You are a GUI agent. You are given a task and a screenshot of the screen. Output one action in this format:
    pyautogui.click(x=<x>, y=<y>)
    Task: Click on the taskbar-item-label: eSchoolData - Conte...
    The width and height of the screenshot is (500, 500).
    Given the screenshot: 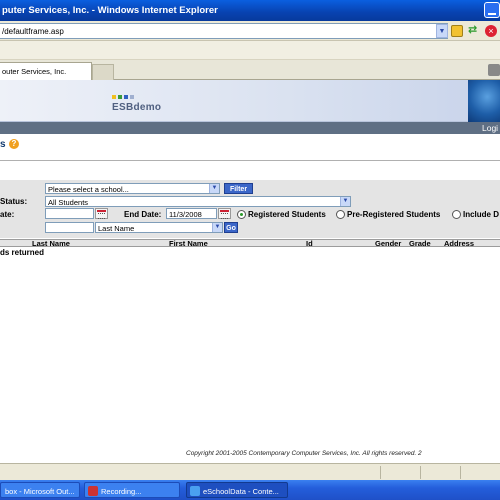 What is the action you would take?
    pyautogui.click(x=241, y=491)
    